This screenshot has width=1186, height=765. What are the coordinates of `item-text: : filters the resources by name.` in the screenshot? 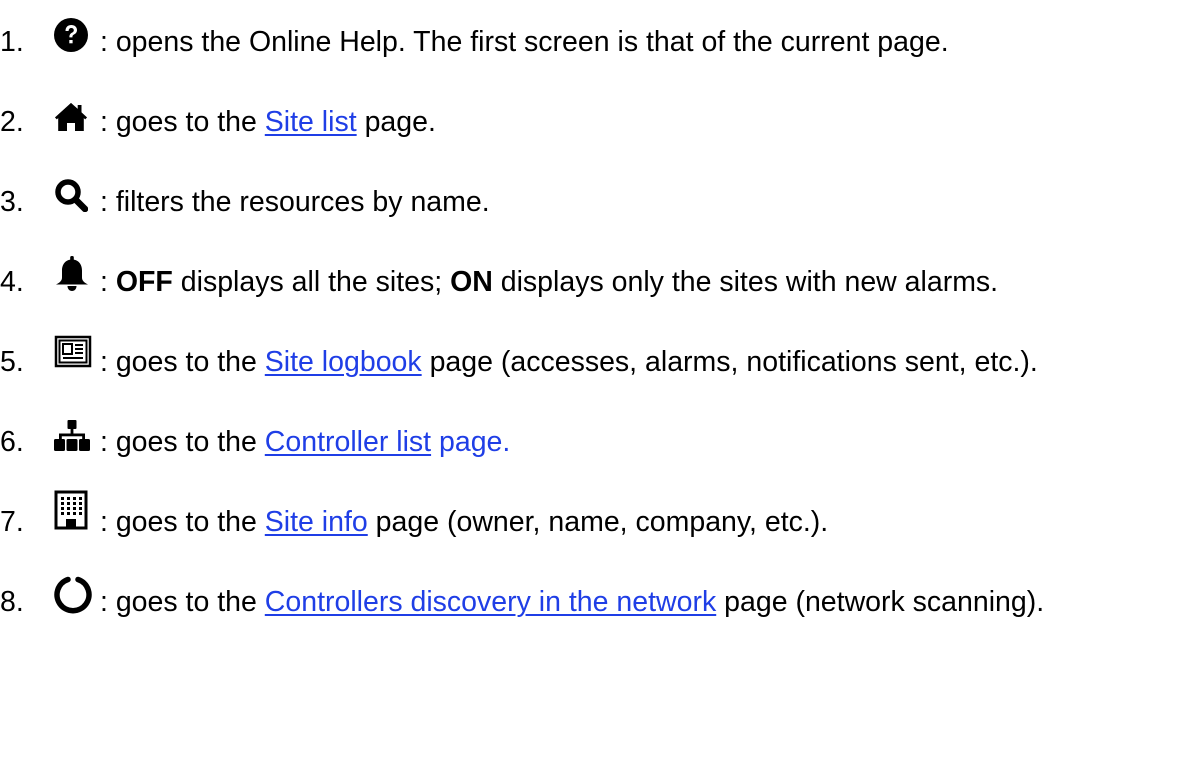 It's located at (295, 201).